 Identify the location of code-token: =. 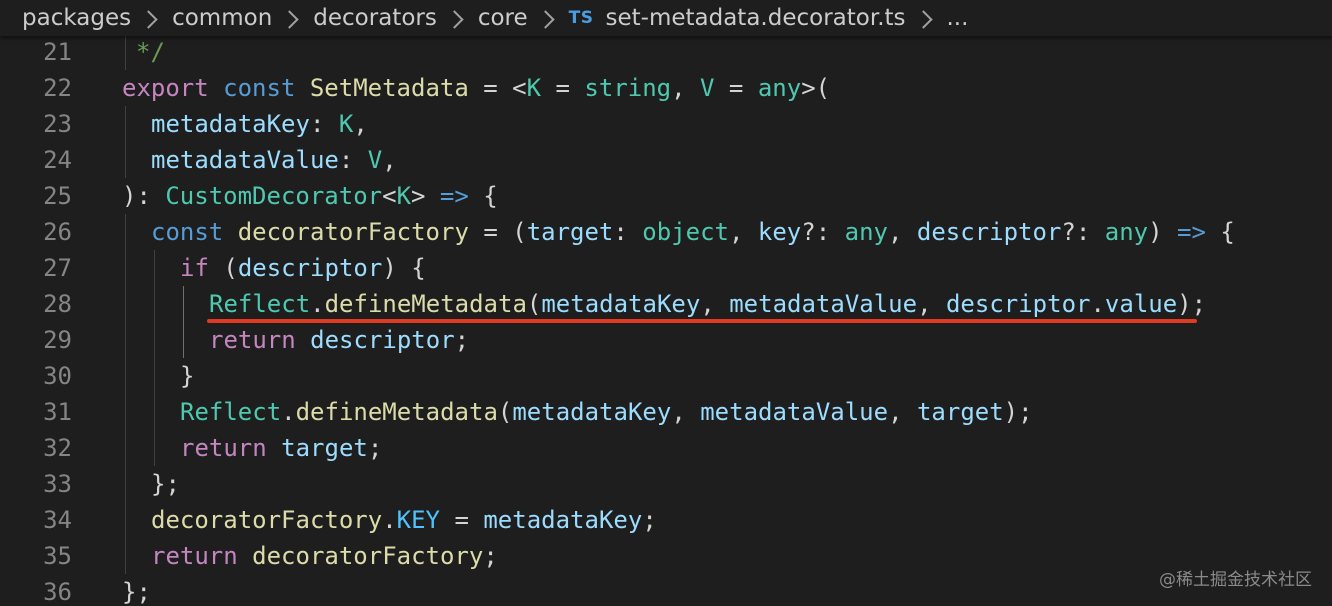
(563, 88).